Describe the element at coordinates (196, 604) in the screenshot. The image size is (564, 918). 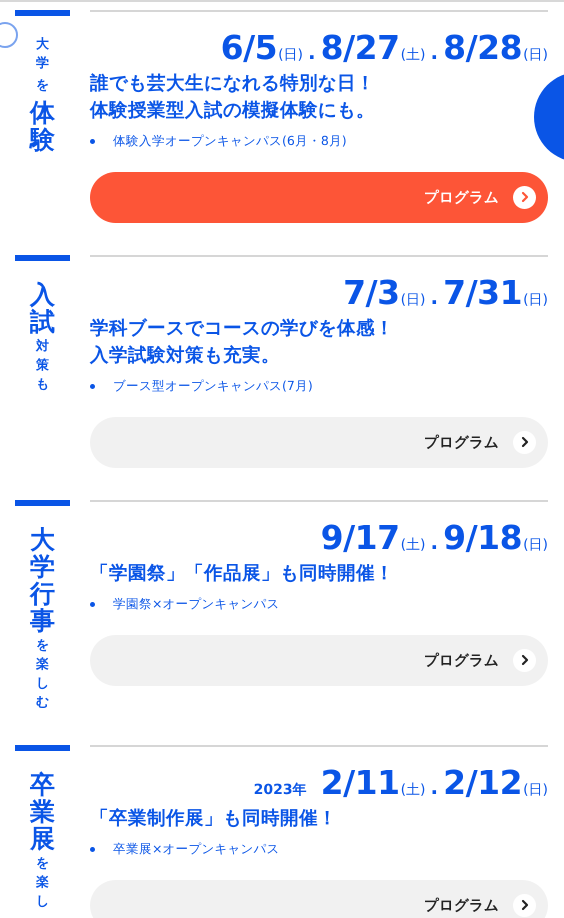
I see `event-name: 学園祭×オープンキャンパス` at that location.